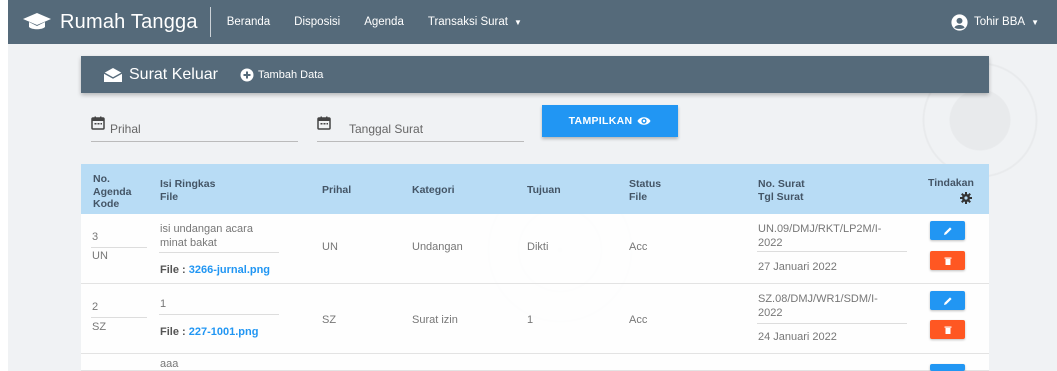  Describe the element at coordinates (188, 242) in the screenshot. I see `cell-isi-line: minat bakat` at that location.